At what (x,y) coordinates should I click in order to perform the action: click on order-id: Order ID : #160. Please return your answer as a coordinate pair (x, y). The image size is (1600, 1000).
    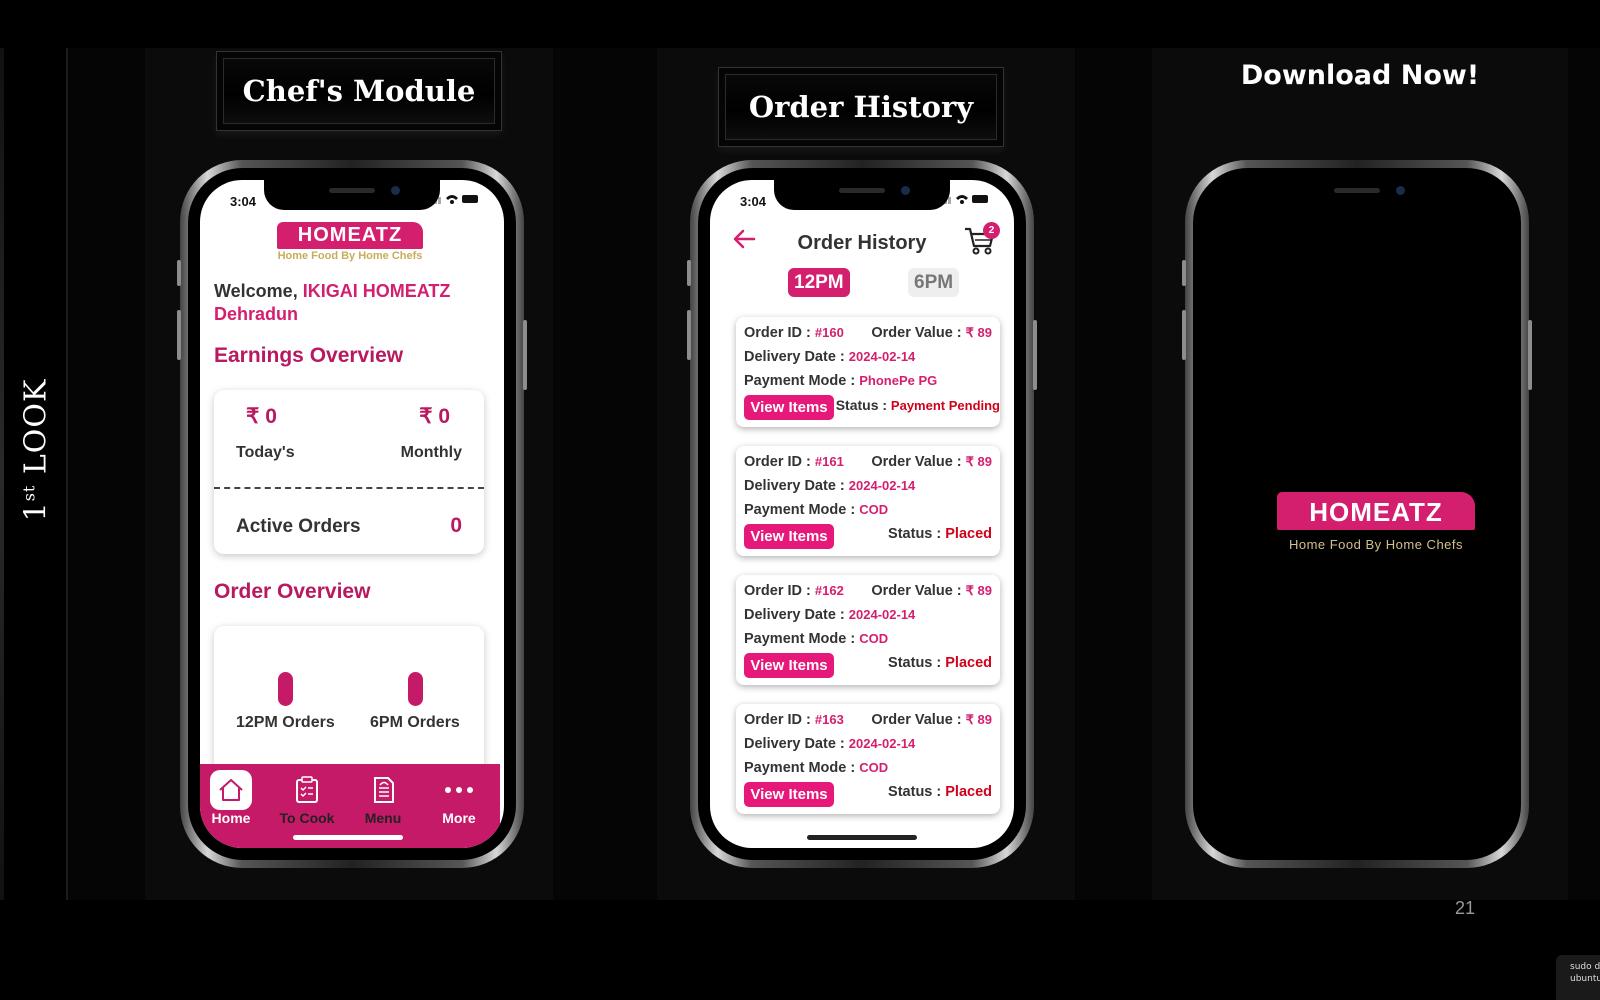
    Looking at the image, I should click on (794, 333).